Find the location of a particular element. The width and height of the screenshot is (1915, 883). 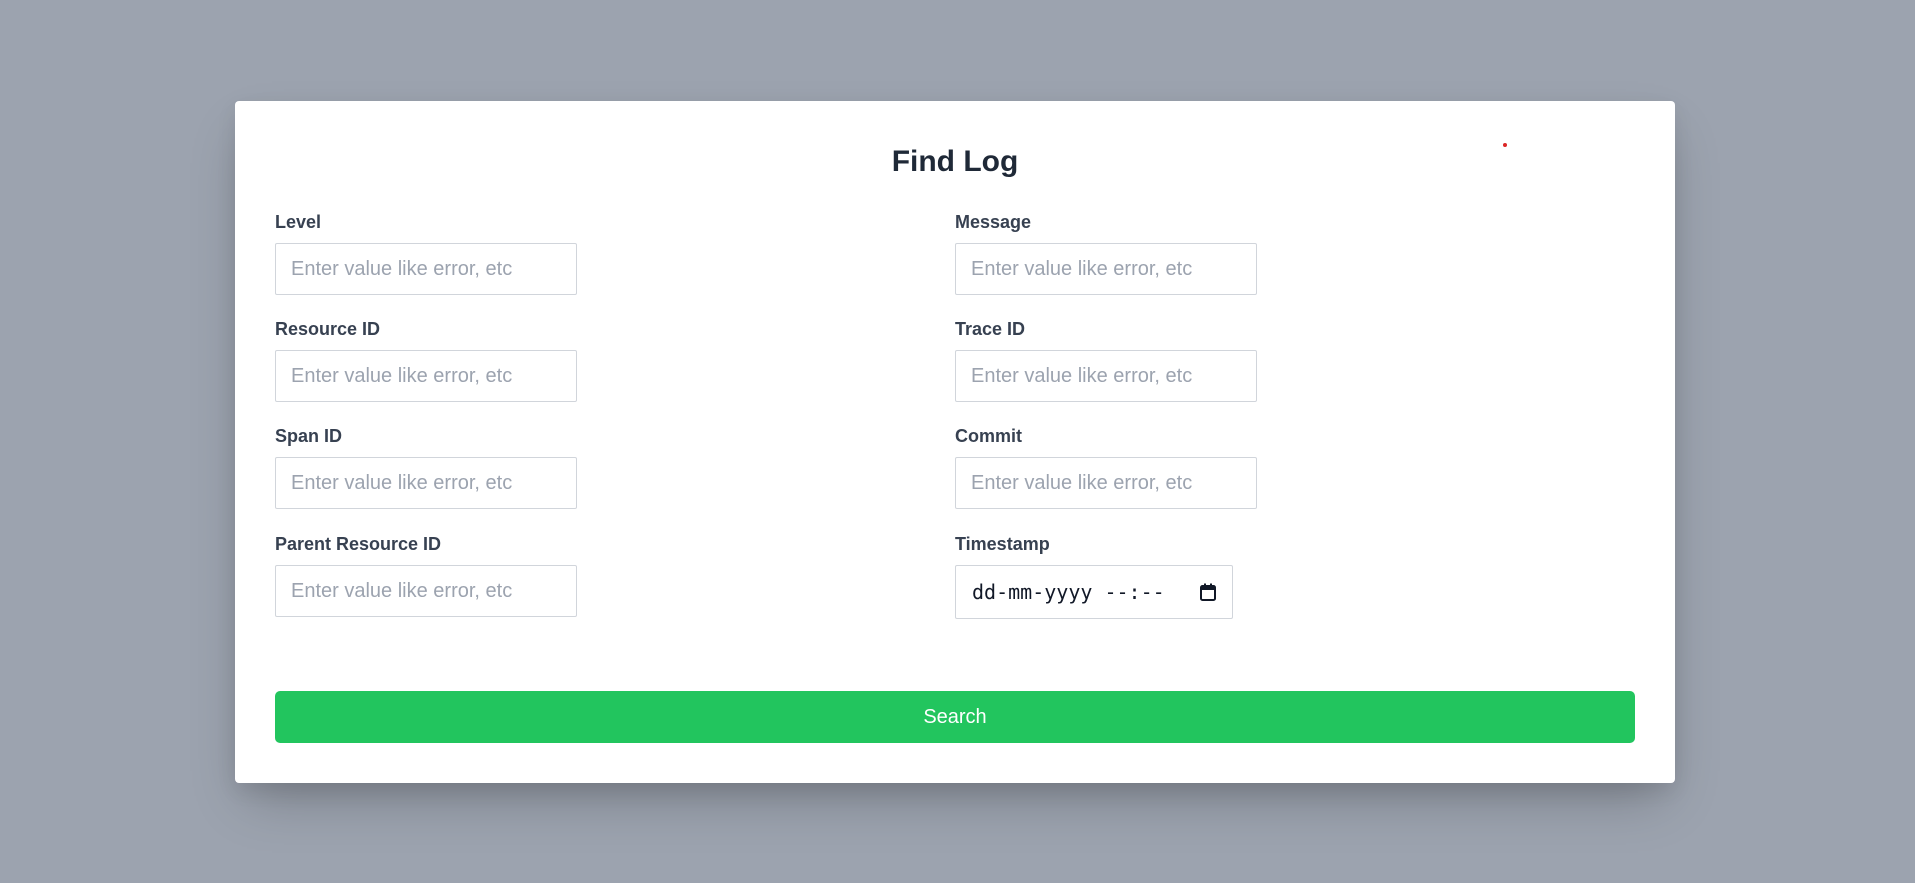

resource-id-field-group: Resource ID is located at coordinates (435, 360).